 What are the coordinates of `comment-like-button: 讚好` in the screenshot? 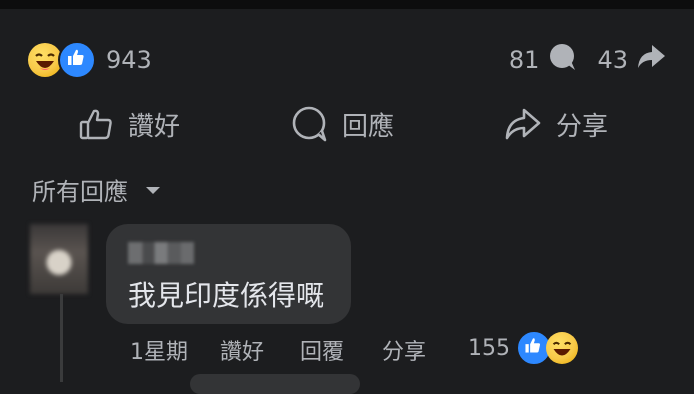 It's located at (242, 350).